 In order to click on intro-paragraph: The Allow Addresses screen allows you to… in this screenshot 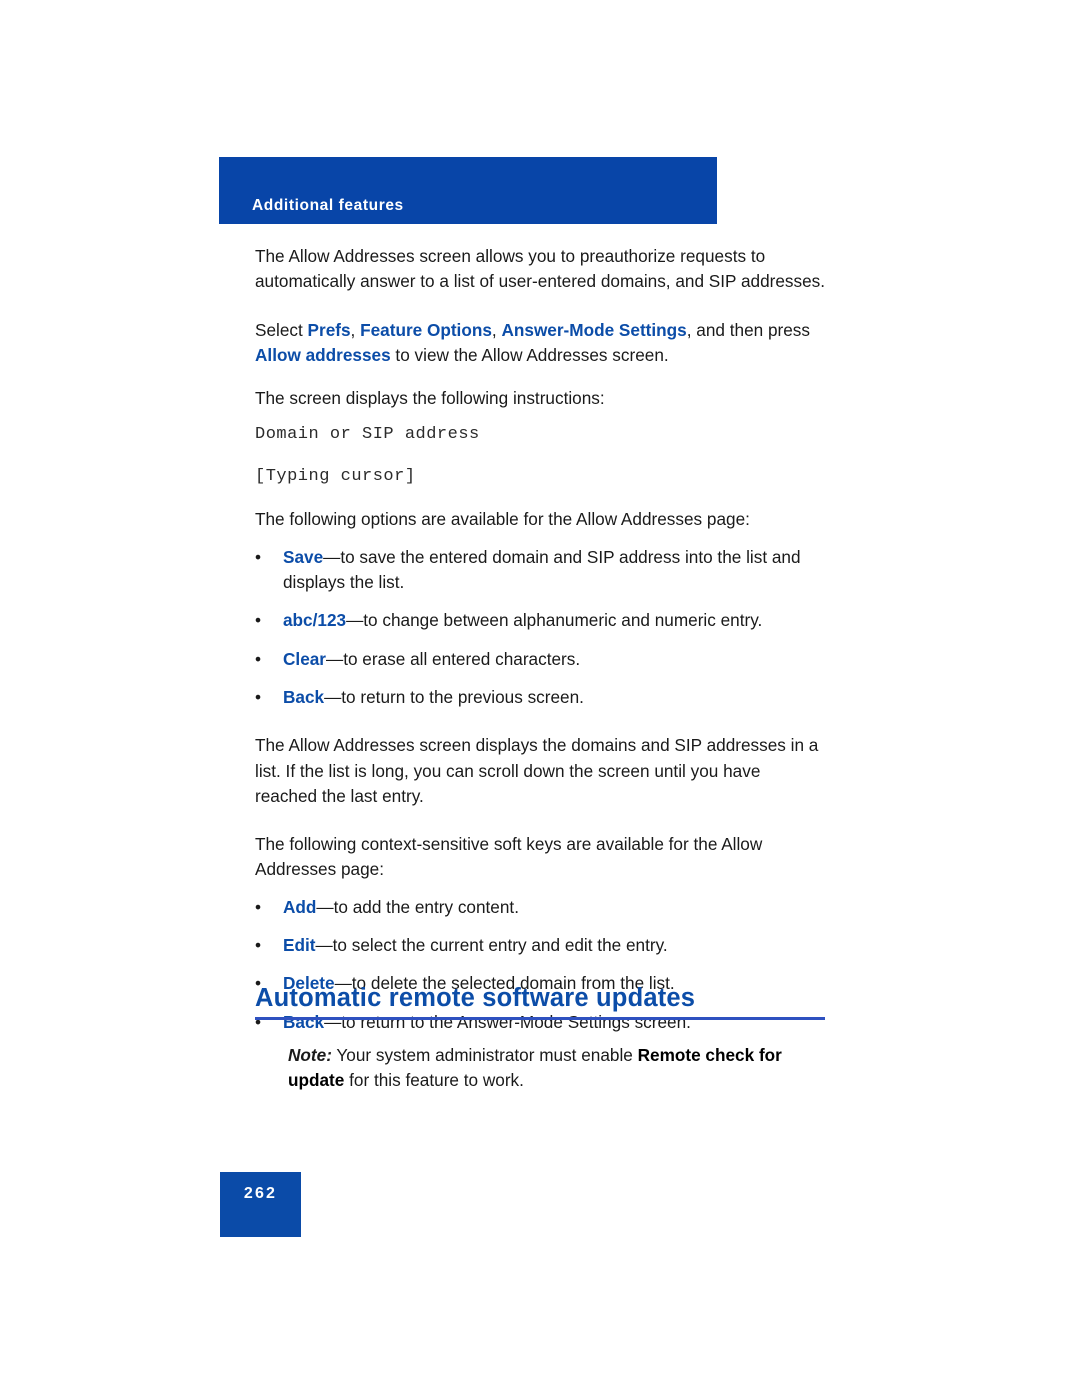, I will do `click(540, 269)`.